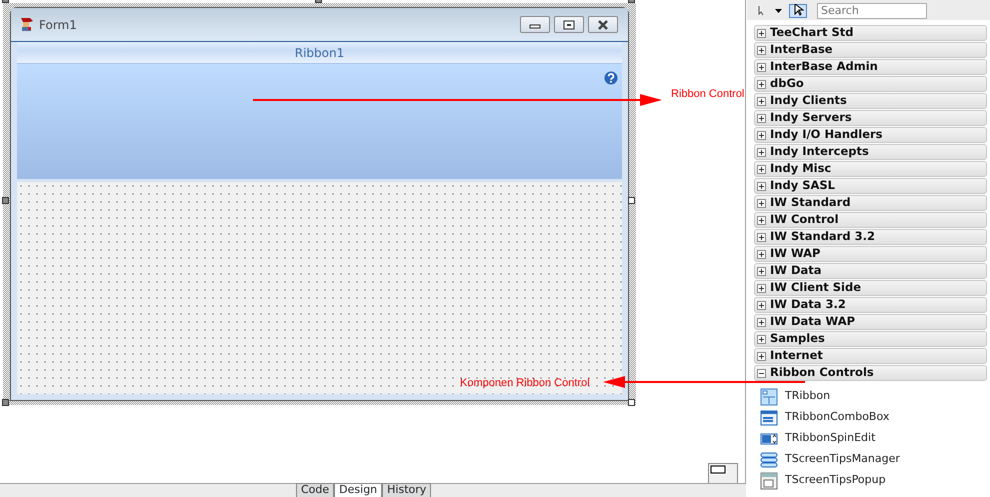 Image resolution: width=990 pixels, height=497 pixels. Describe the element at coordinates (870, 356) in the screenshot. I see `palette-category: Internet` at that location.